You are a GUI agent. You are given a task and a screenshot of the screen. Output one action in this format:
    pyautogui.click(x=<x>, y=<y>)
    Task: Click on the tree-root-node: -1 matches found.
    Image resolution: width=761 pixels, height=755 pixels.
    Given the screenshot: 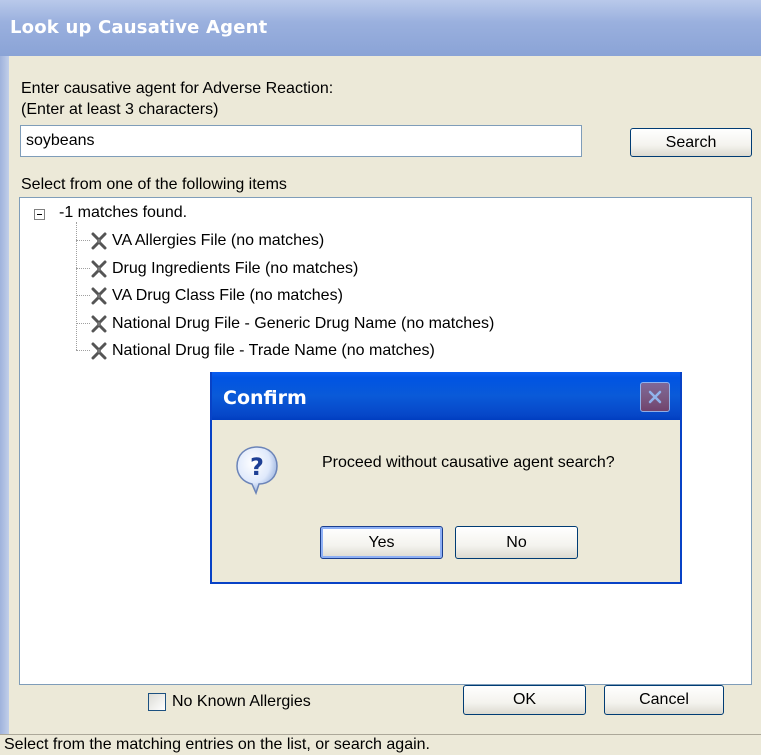 What is the action you would take?
    pyautogui.click(x=123, y=213)
    